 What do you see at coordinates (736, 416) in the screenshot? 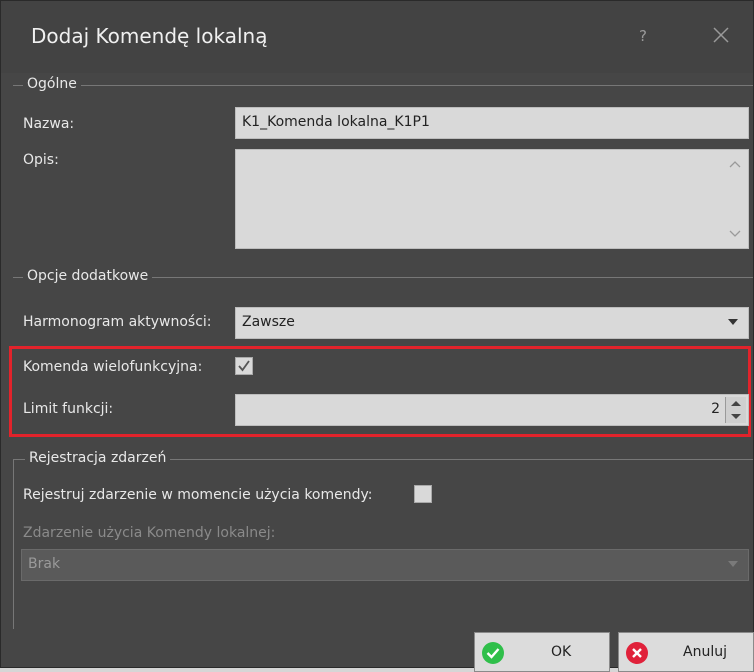
I see `spin-down-icon` at bounding box center [736, 416].